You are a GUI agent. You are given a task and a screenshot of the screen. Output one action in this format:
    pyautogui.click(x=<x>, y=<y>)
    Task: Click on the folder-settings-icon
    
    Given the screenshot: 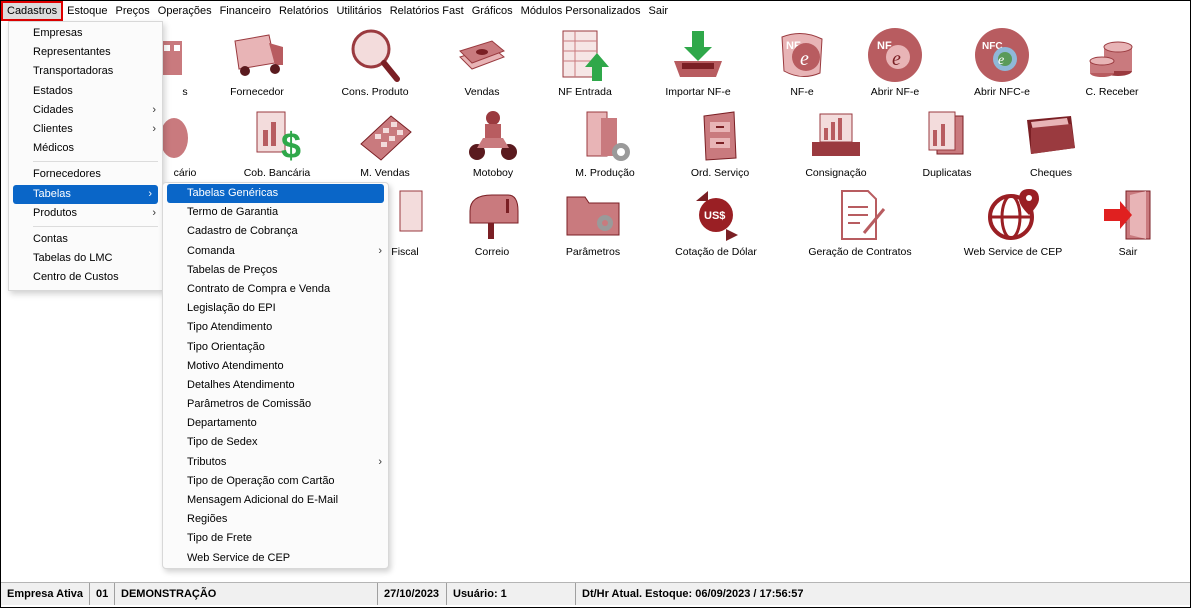 What is the action you would take?
    pyautogui.click(x=593, y=215)
    